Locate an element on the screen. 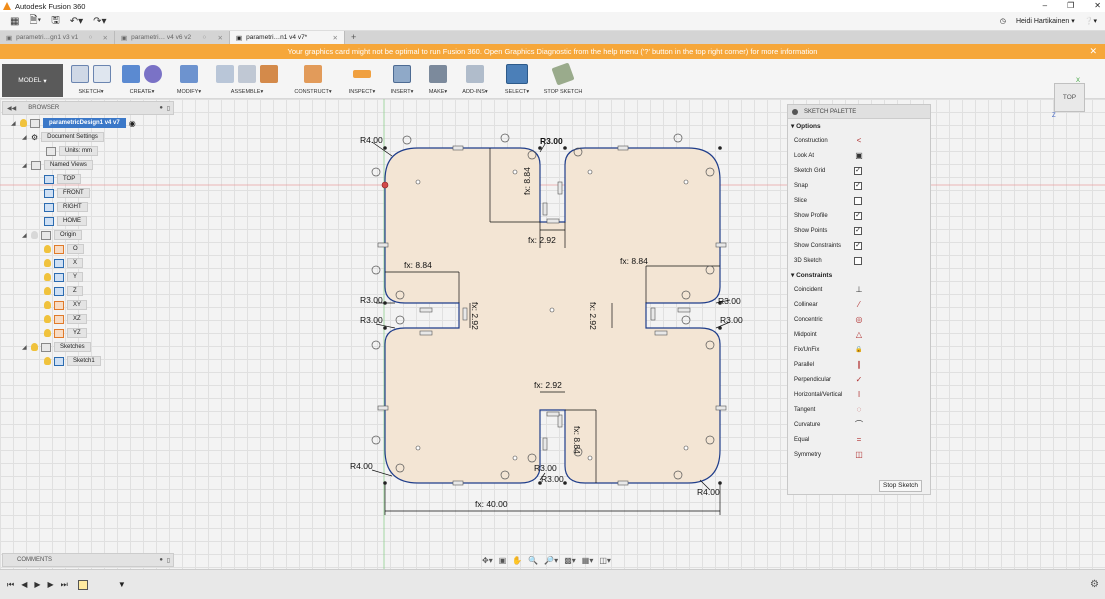 The height and width of the screenshot is (599, 1105). constraint-fix-unfix: Fix/UnFix 🔒 is located at coordinates (859, 349).